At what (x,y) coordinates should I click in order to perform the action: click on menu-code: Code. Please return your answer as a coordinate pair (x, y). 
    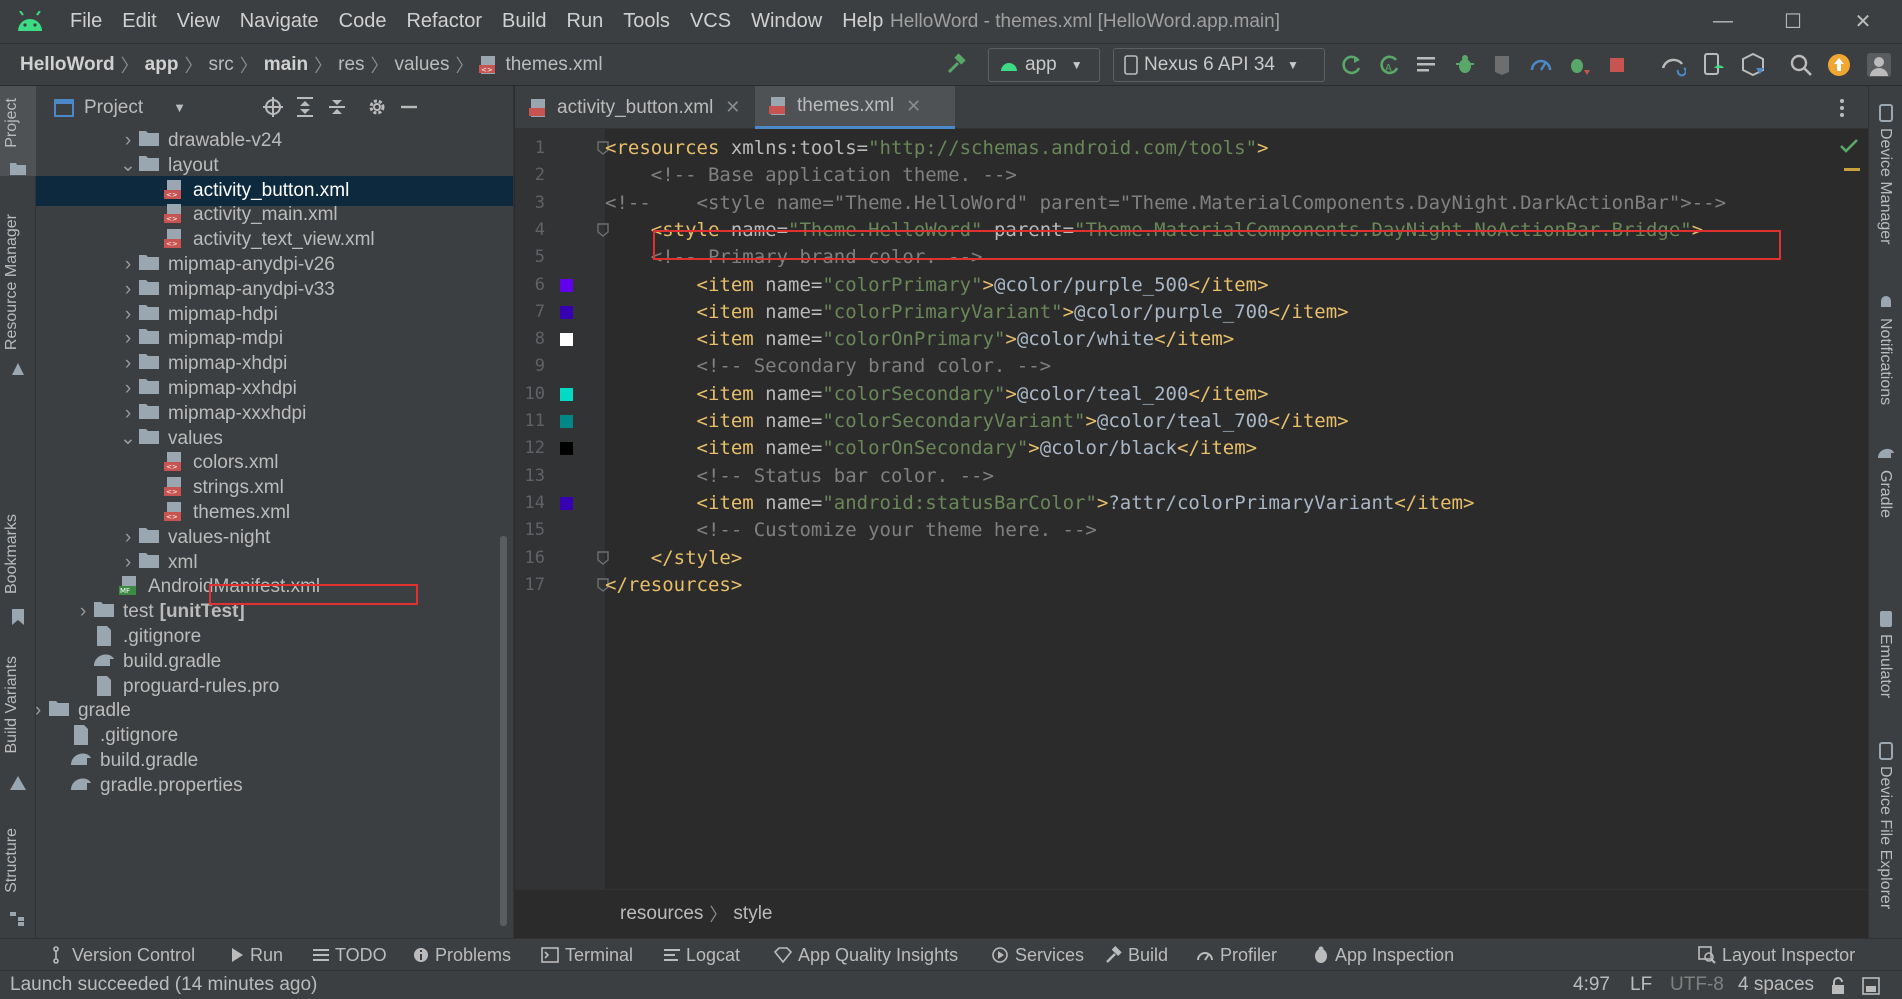
    Looking at the image, I should click on (363, 21).